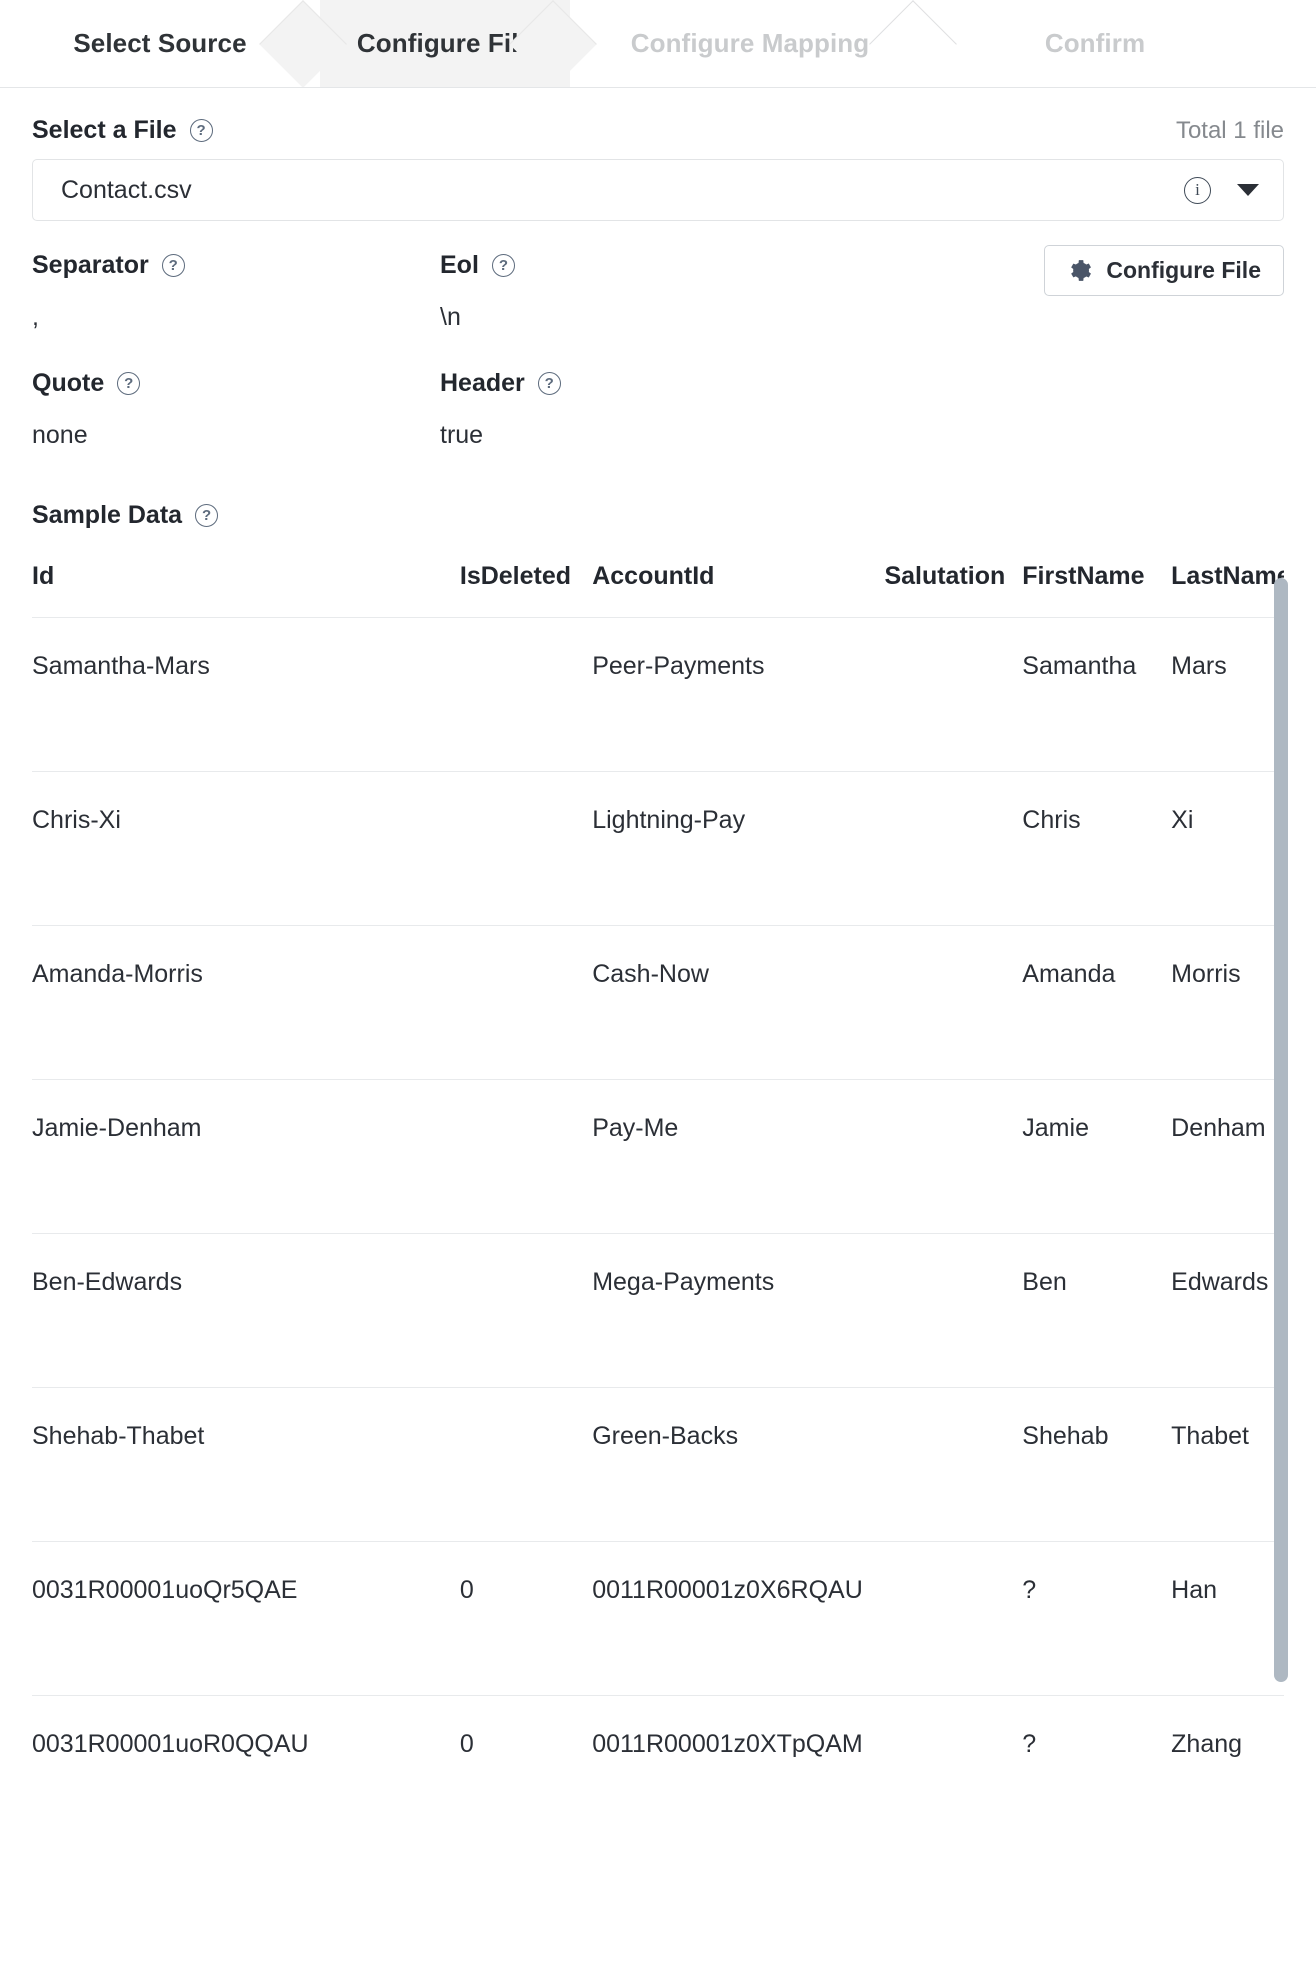 This screenshot has height=1988, width=1316. What do you see at coordinates (450, 317) in the screenshot?
I see `eol-value: \n` at bounding box center [450, 317].